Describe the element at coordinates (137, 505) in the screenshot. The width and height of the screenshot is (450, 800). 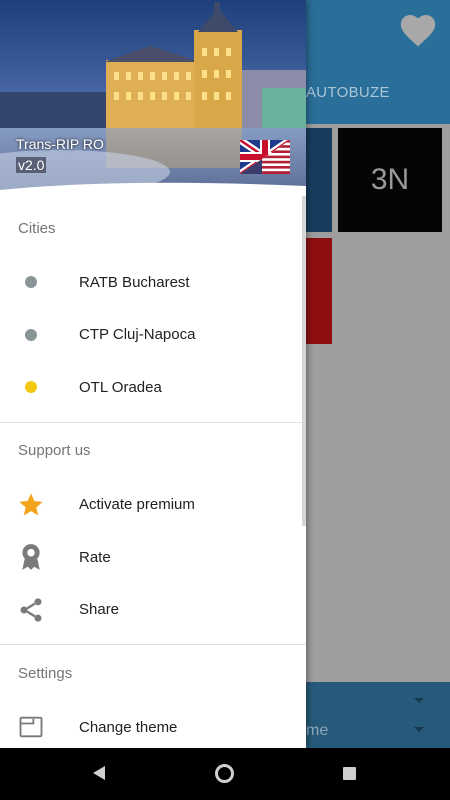
I see `activate-premium-label: Activate premium` at that location.